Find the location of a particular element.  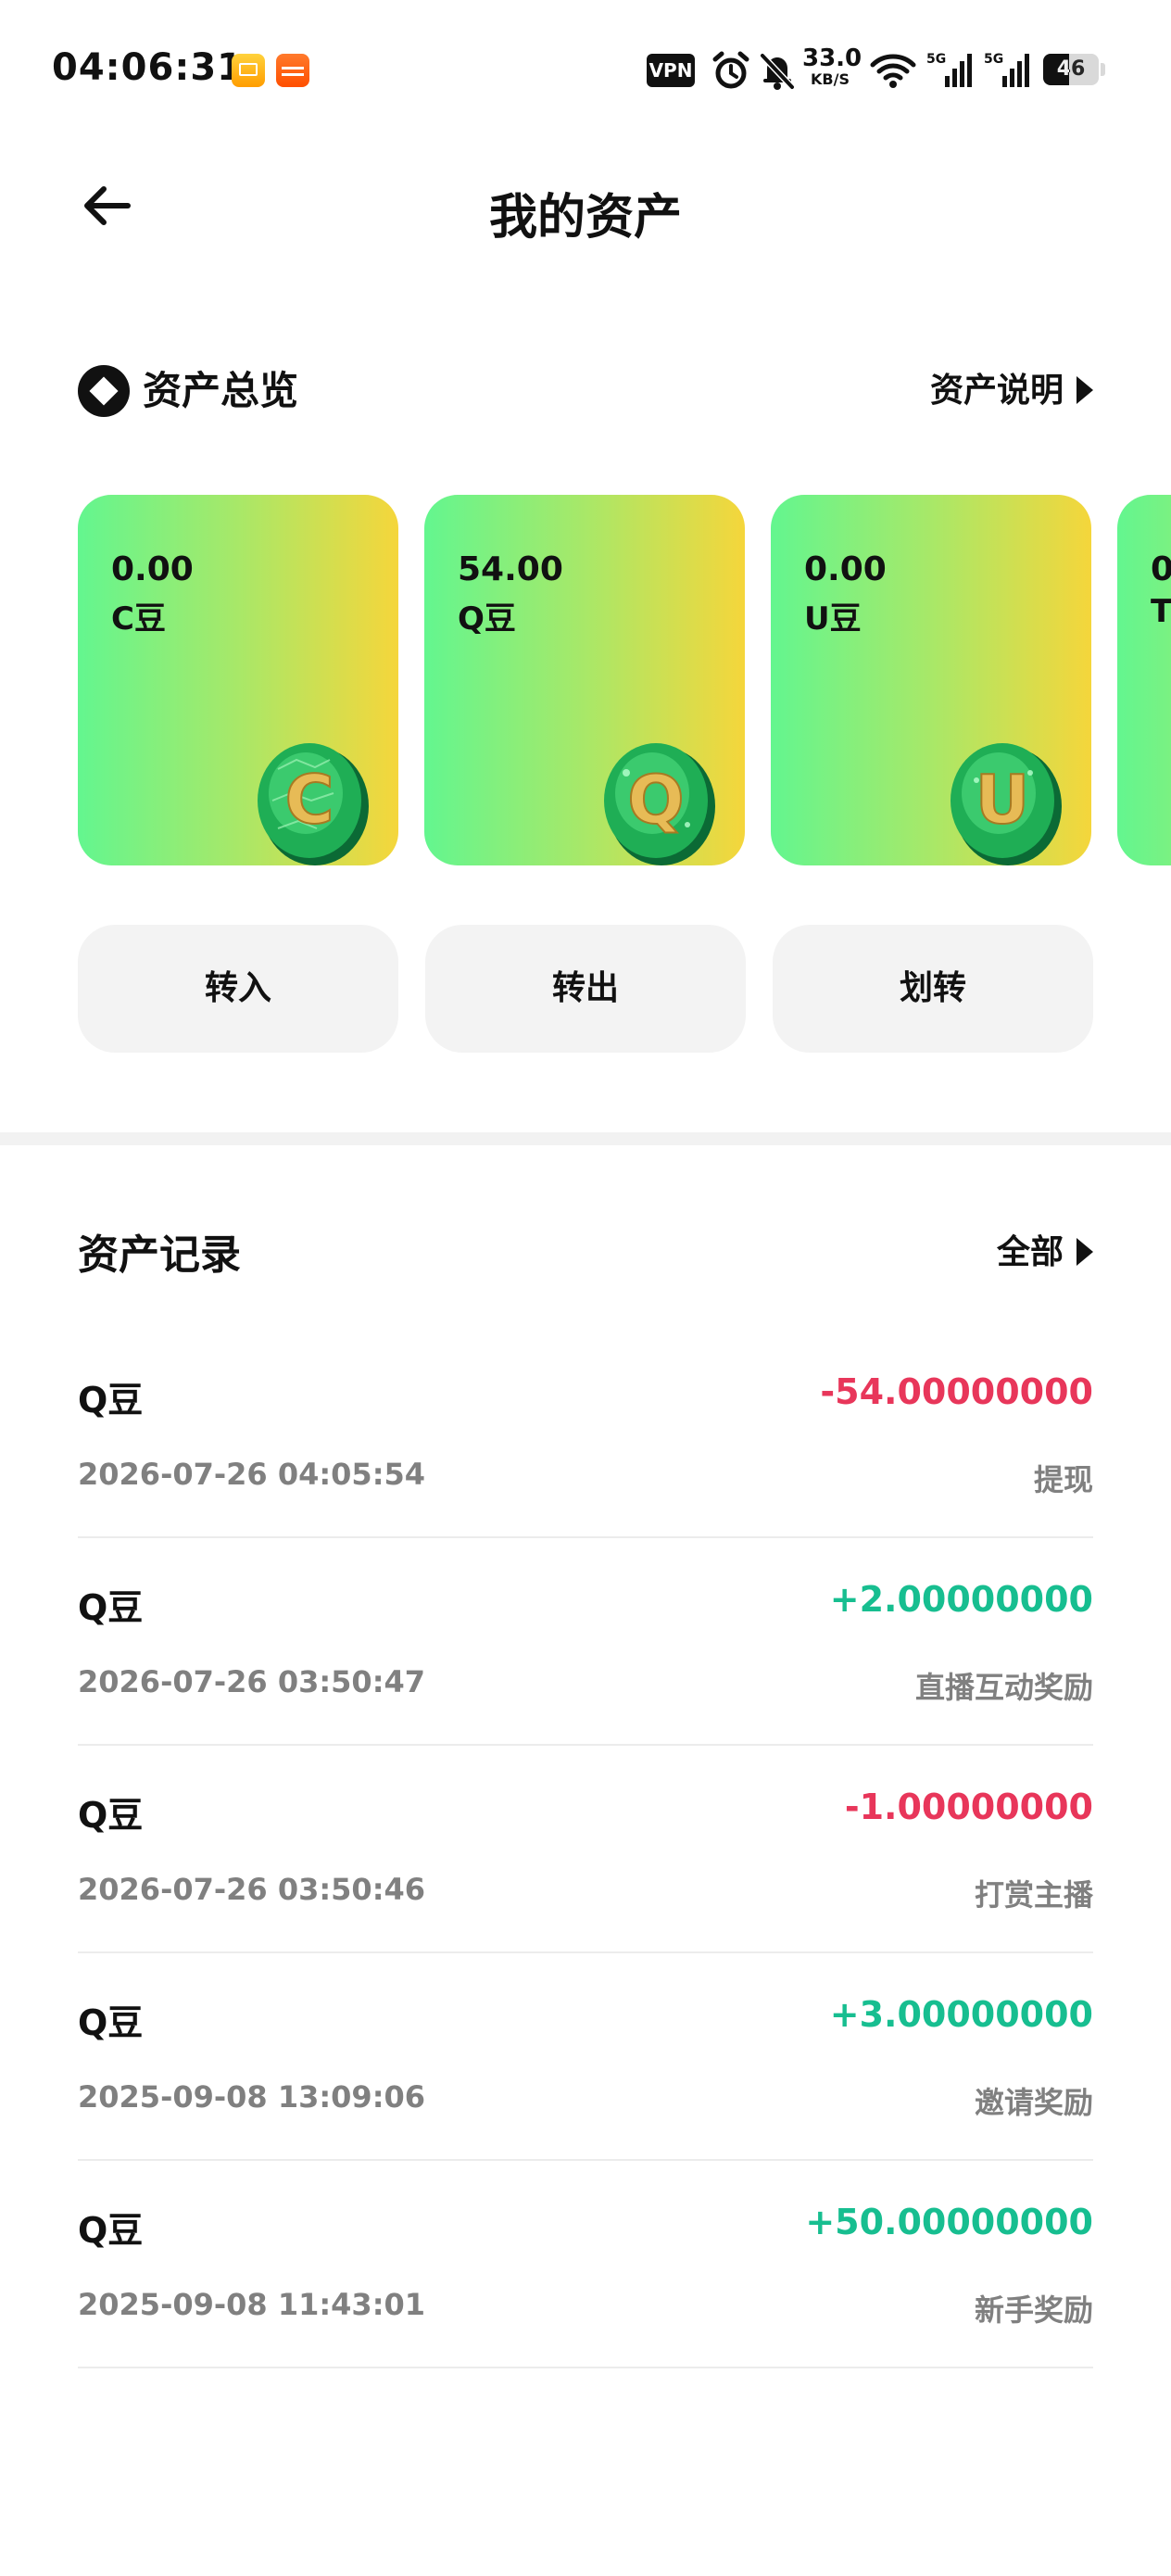

battery-level: 46 is located at coordinates (1071, 69).